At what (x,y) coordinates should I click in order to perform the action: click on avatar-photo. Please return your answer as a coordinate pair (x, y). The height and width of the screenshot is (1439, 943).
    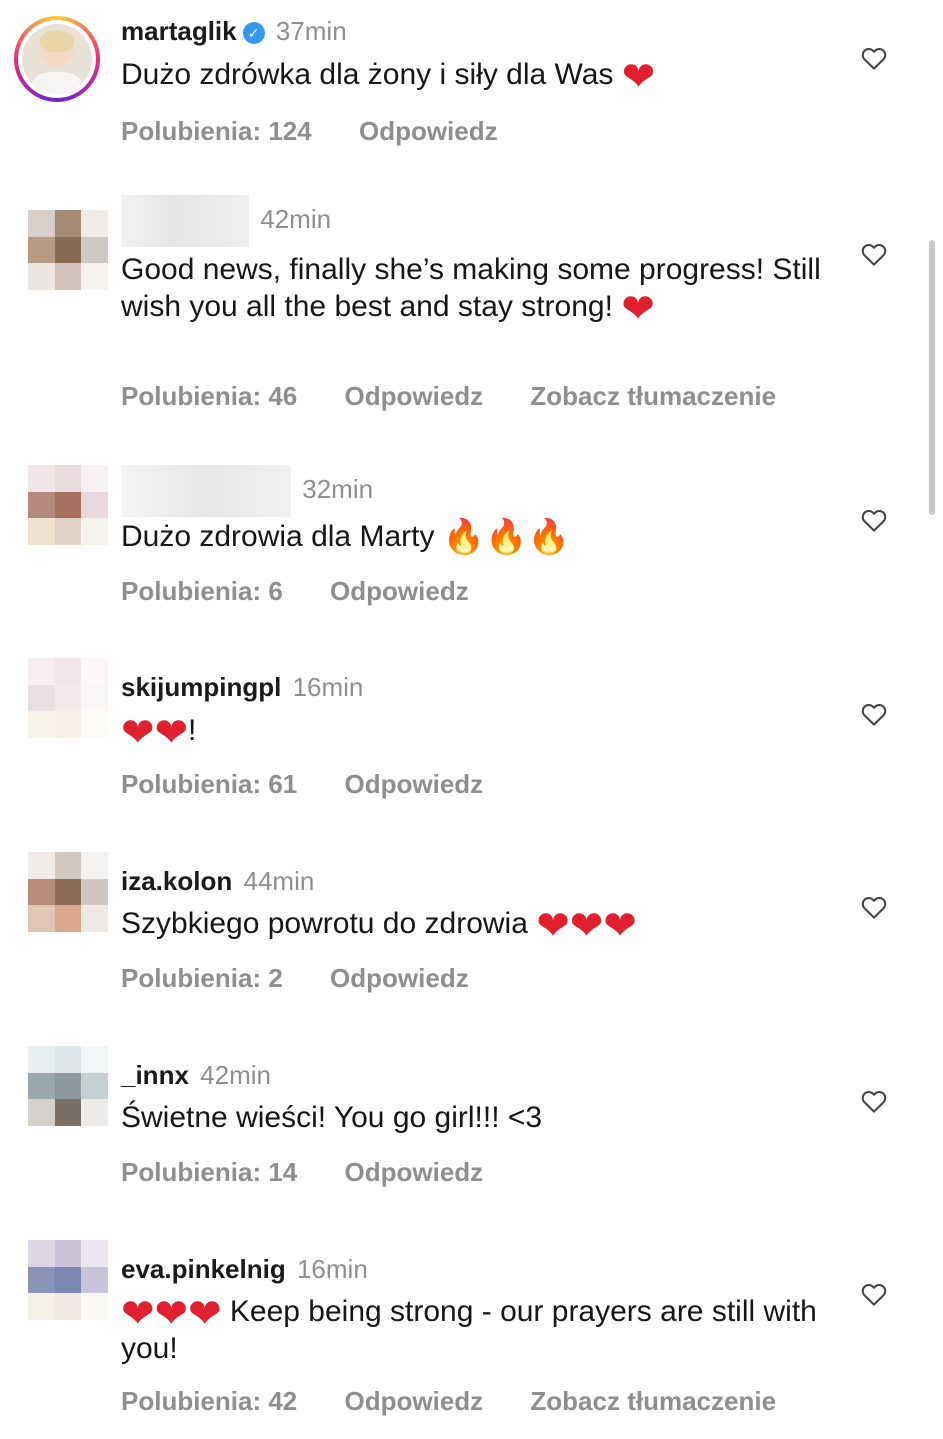
    Looking at the image, I should click on (57, 59).